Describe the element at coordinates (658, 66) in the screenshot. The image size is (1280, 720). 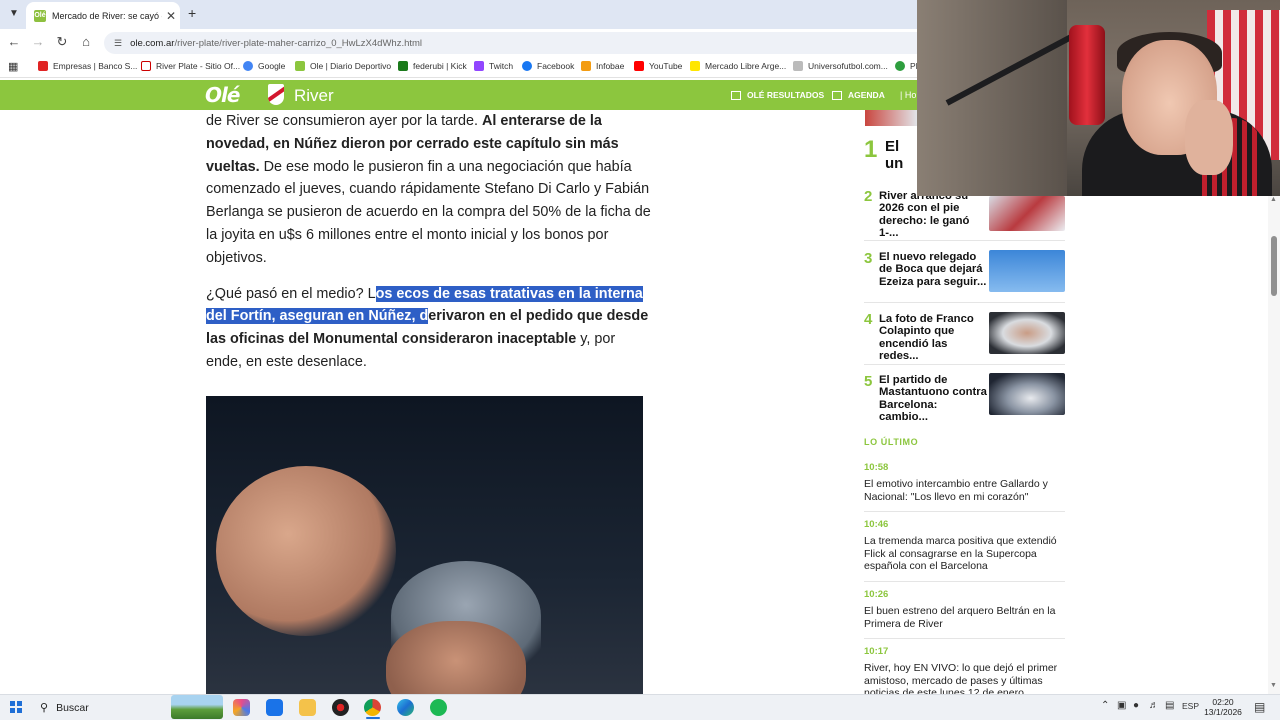
I see `bookmark-item: YouTube` at that location.